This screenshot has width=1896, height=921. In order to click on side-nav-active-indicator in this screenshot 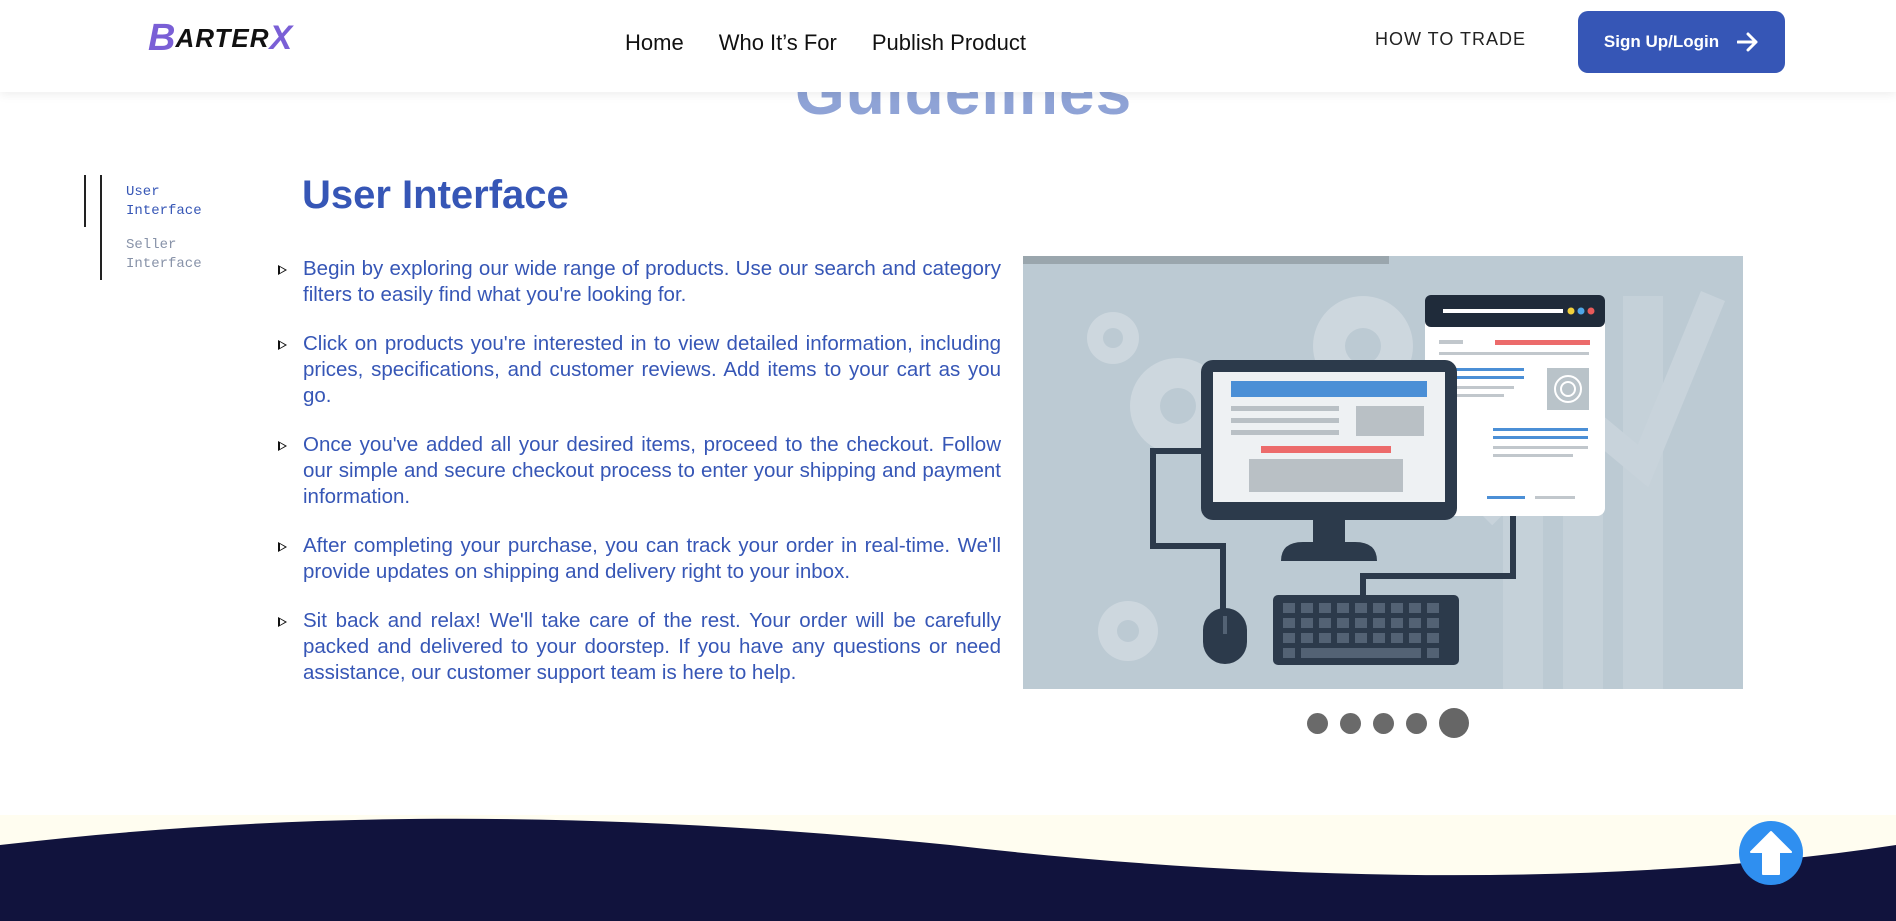, I will do `click(85, 201)`.